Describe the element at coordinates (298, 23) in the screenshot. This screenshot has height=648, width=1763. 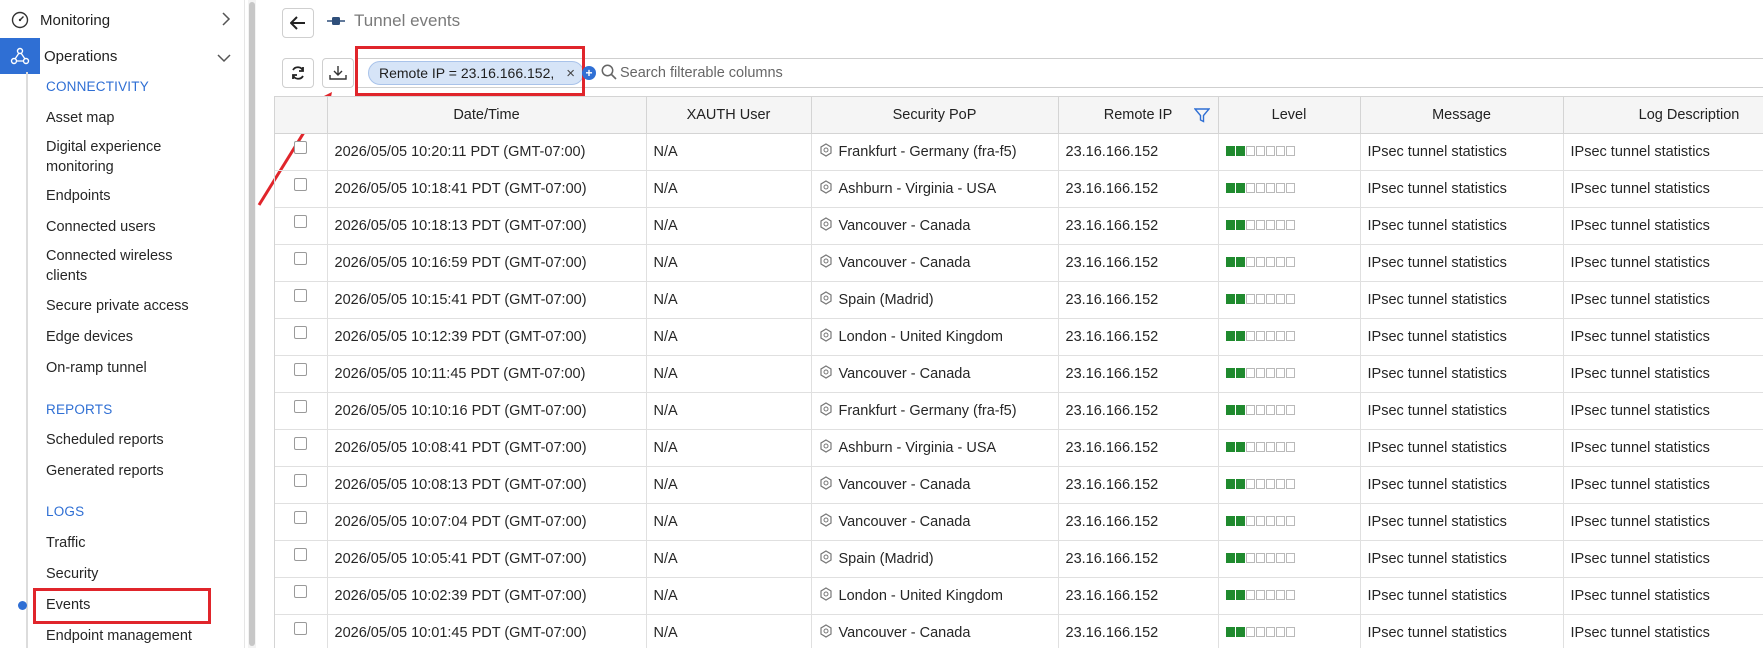
I see `back-button` at that location.